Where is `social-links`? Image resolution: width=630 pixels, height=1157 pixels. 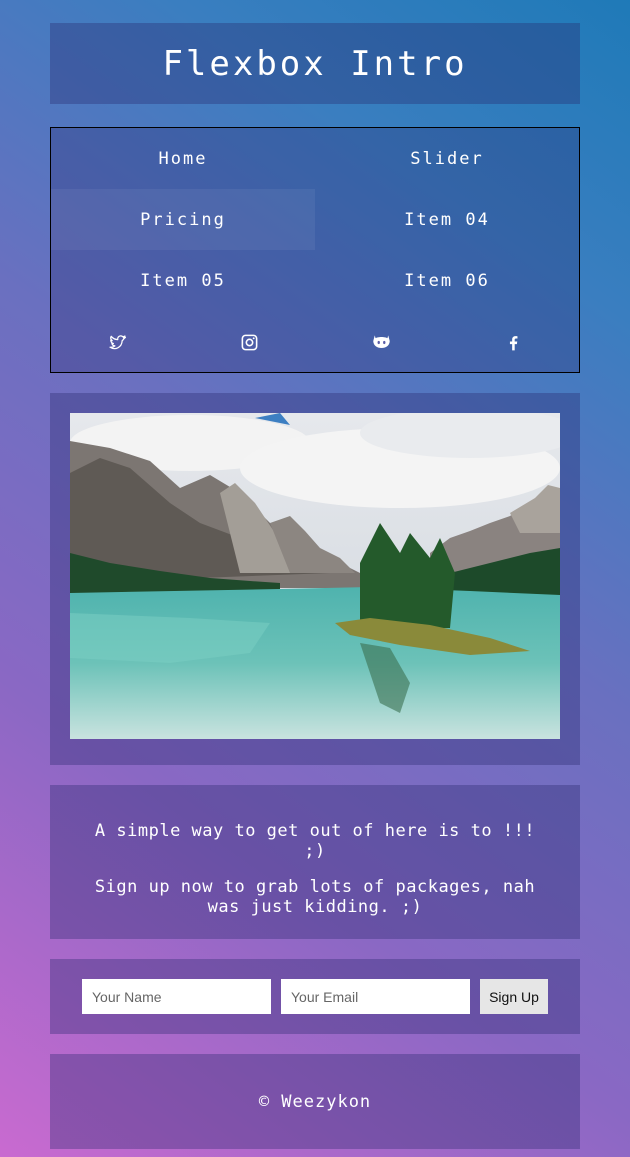
social-links is located at coordinates (315, 342).